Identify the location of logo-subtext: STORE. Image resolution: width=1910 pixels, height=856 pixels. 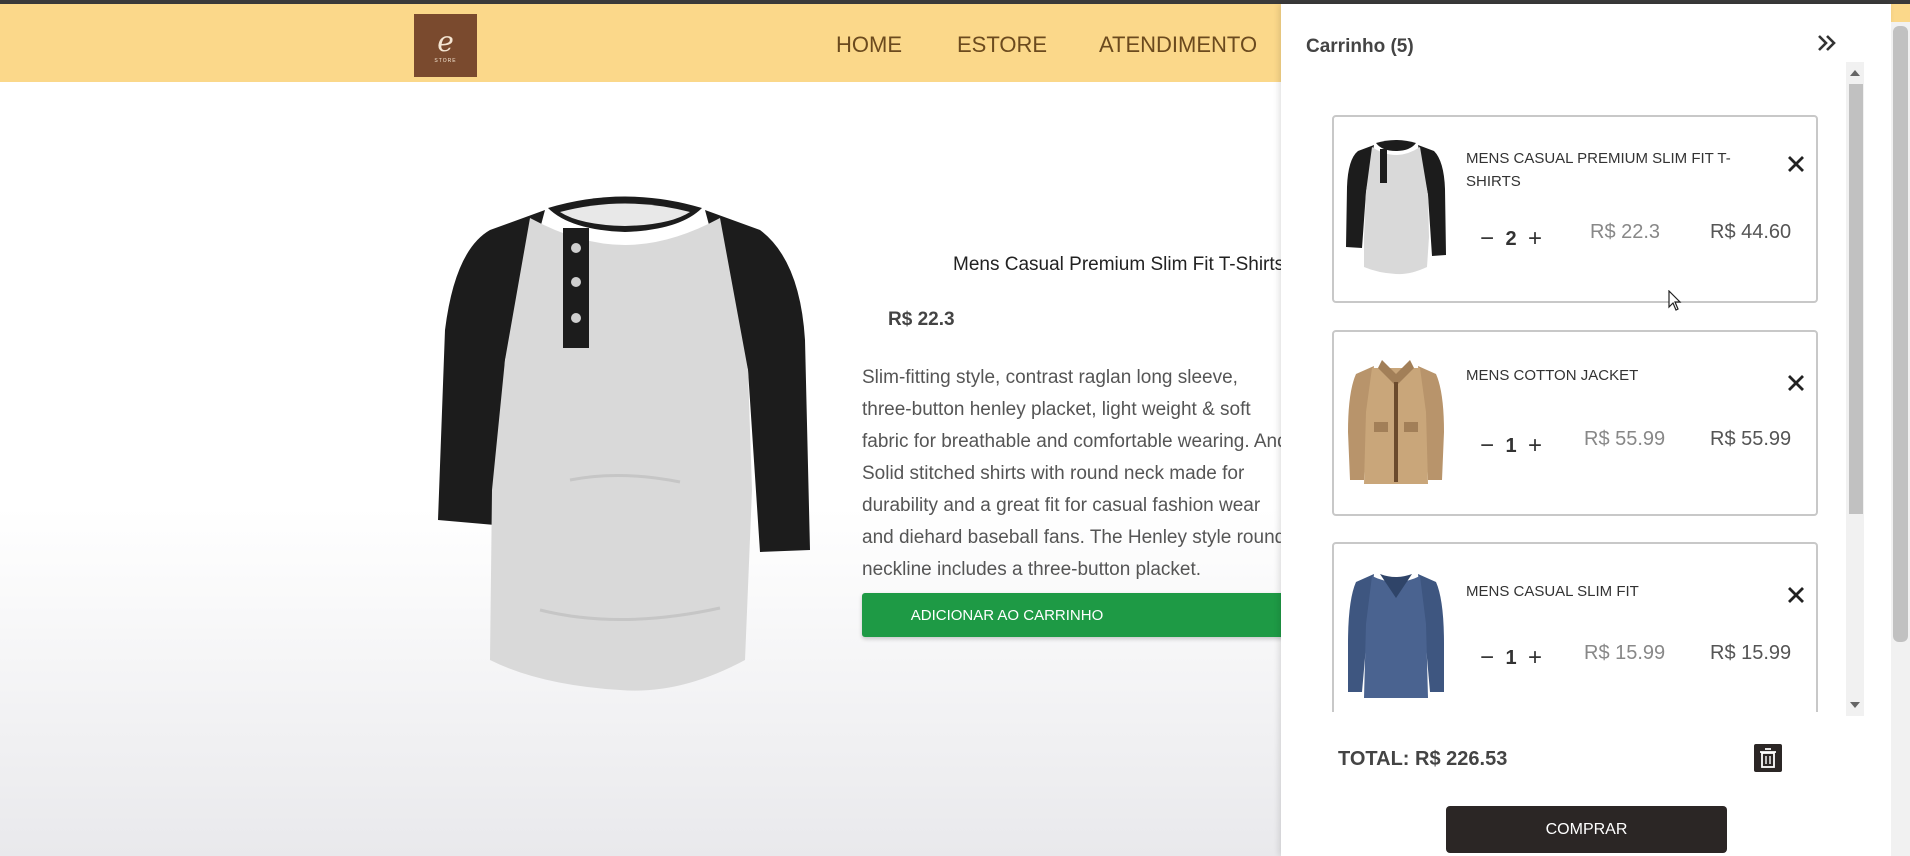
(445, 60).